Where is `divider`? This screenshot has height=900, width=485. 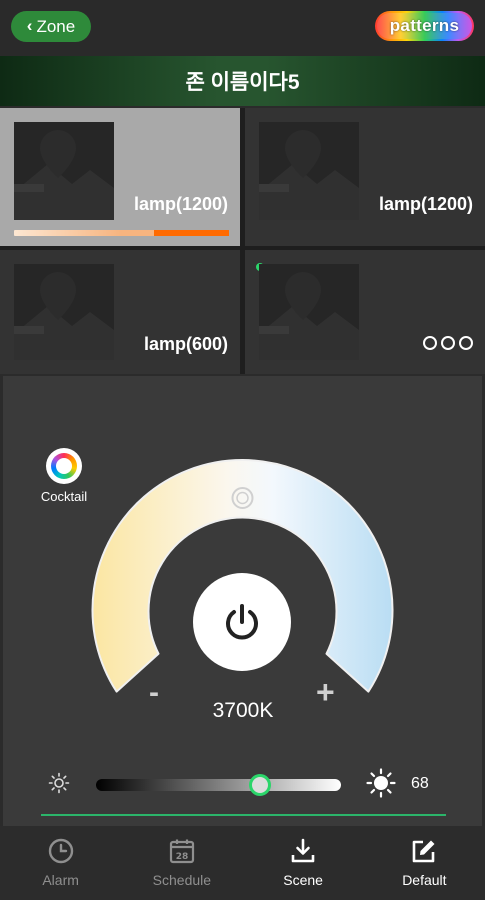 divider is located at coordinates (243, 815).